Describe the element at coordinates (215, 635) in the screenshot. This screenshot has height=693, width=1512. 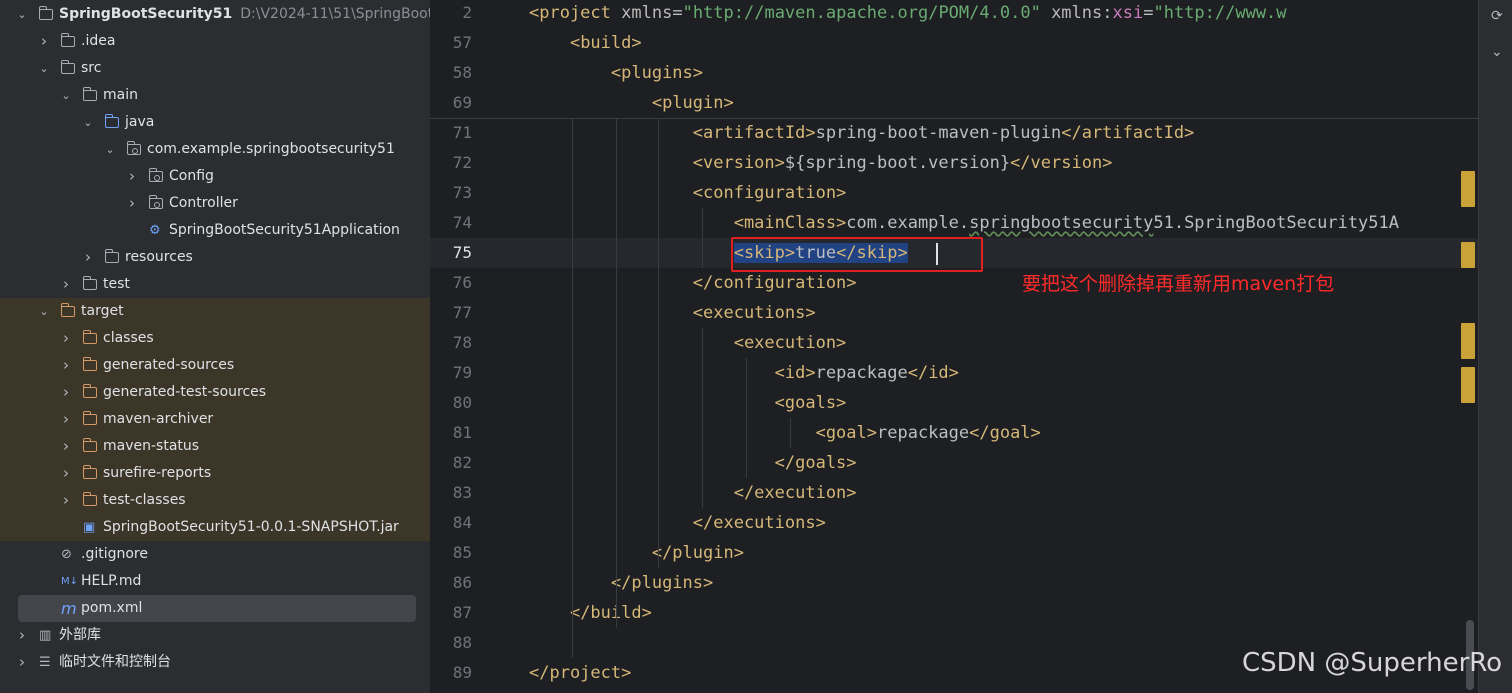
I see `tree-item: › ▥ 外部库` at that location.